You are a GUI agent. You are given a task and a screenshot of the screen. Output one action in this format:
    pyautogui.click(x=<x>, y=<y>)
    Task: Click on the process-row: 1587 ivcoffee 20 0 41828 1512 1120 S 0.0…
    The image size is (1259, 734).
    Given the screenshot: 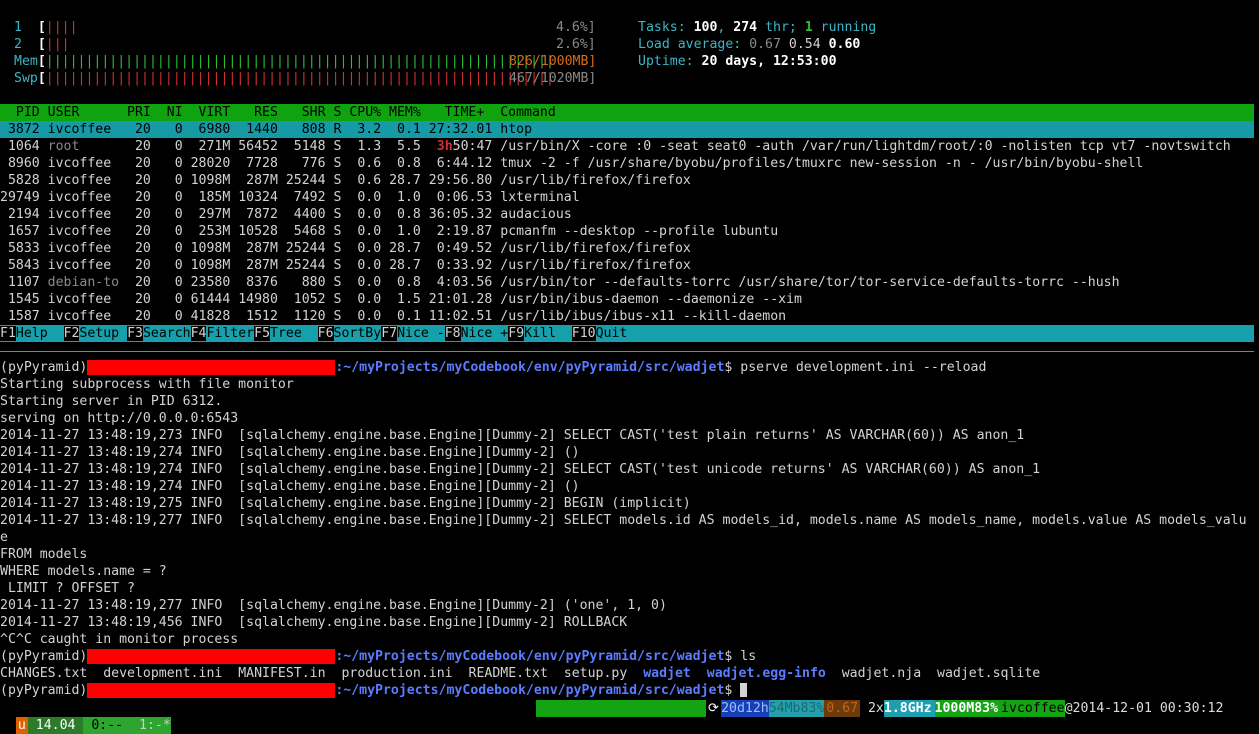 What is the action you would take?
    pyautogui.click(x=627, y=316)
    